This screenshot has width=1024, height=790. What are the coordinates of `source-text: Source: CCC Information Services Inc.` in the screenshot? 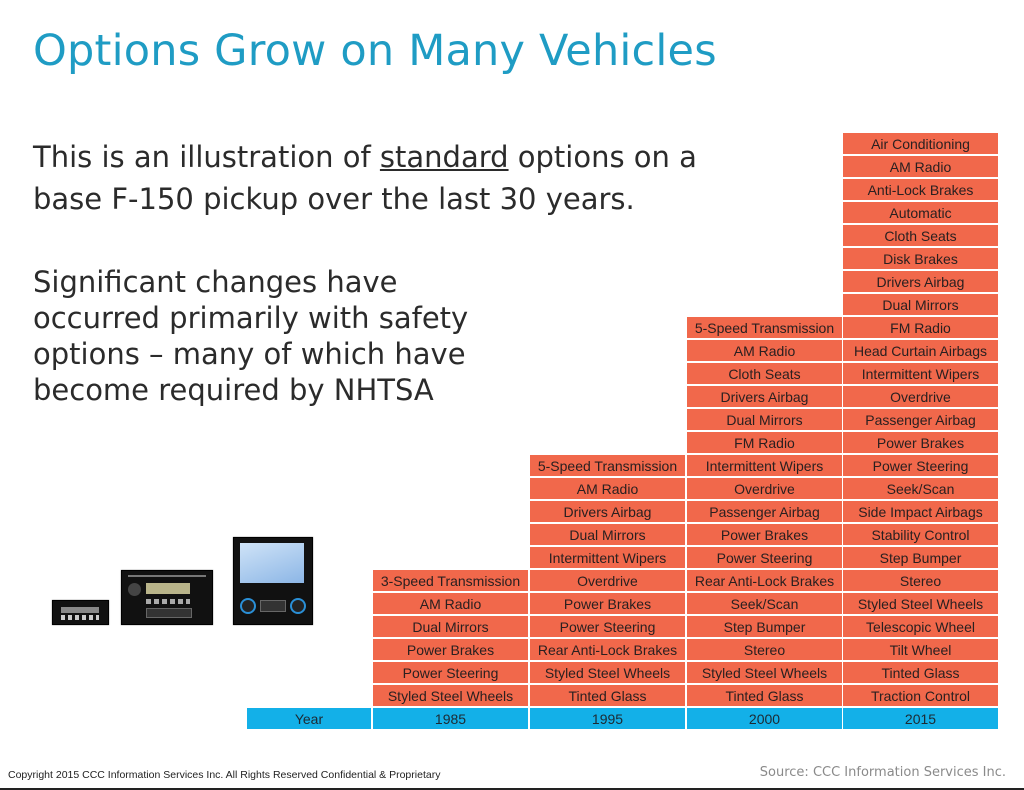 It's located at (882, 772).